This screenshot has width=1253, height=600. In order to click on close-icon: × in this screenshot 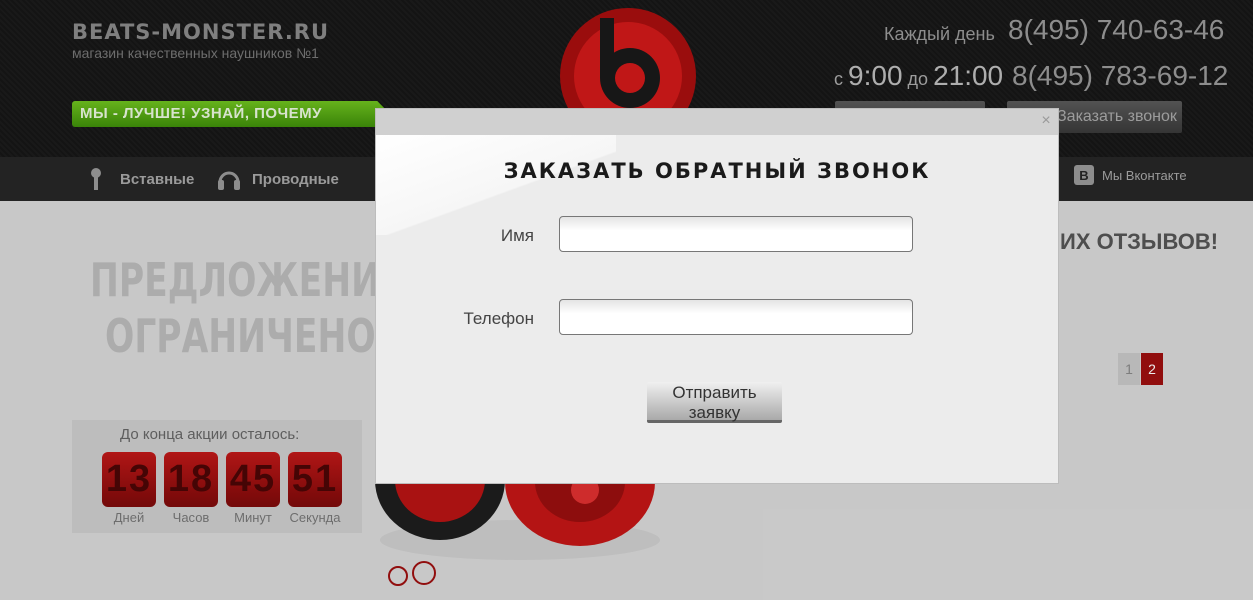, I will do `click(1046, 121)`.